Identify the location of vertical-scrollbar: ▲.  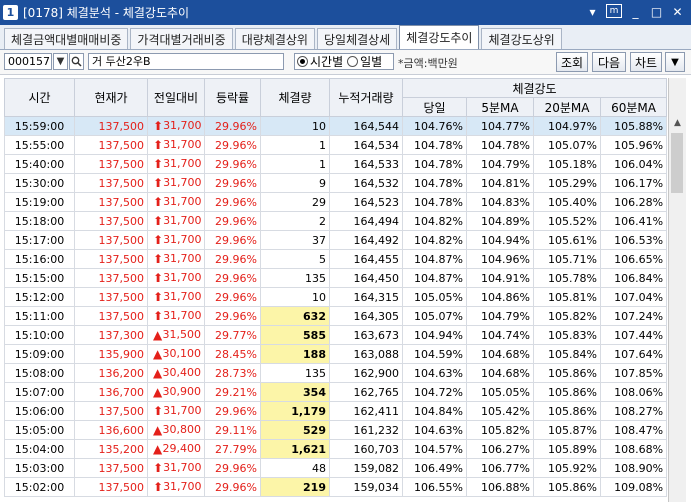
(677, 290).